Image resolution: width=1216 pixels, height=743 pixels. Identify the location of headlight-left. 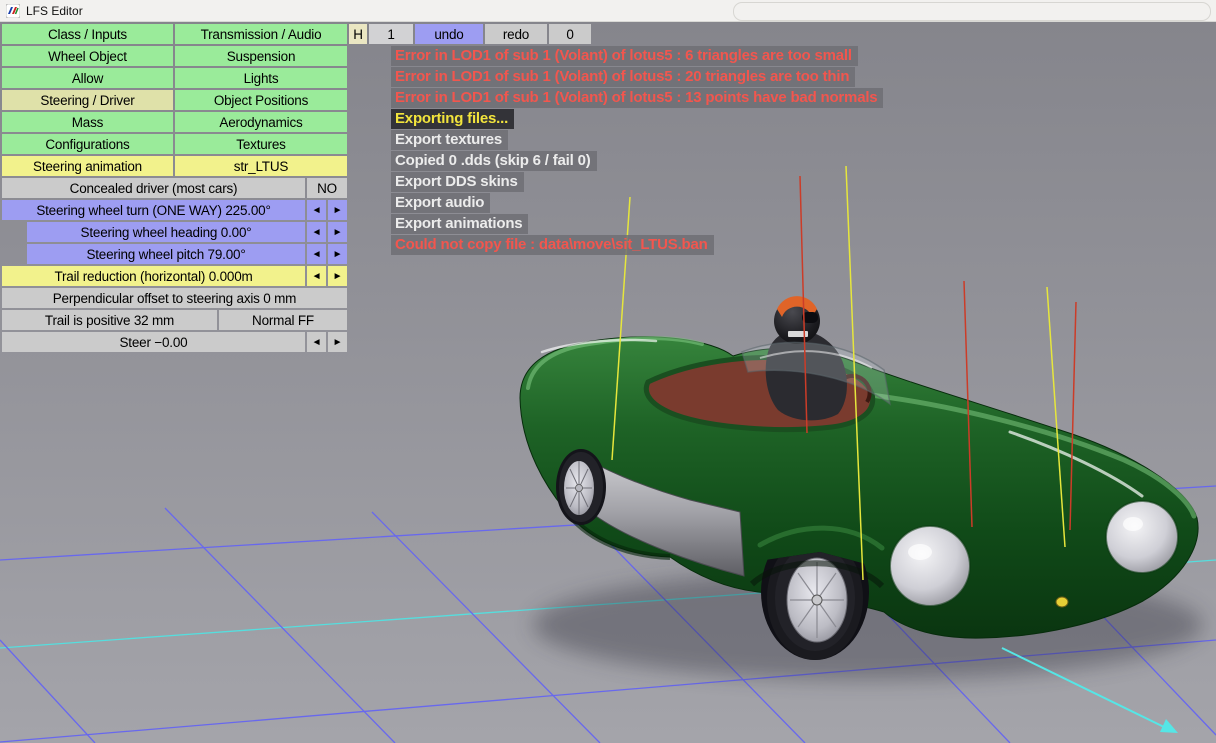
(930, 566).